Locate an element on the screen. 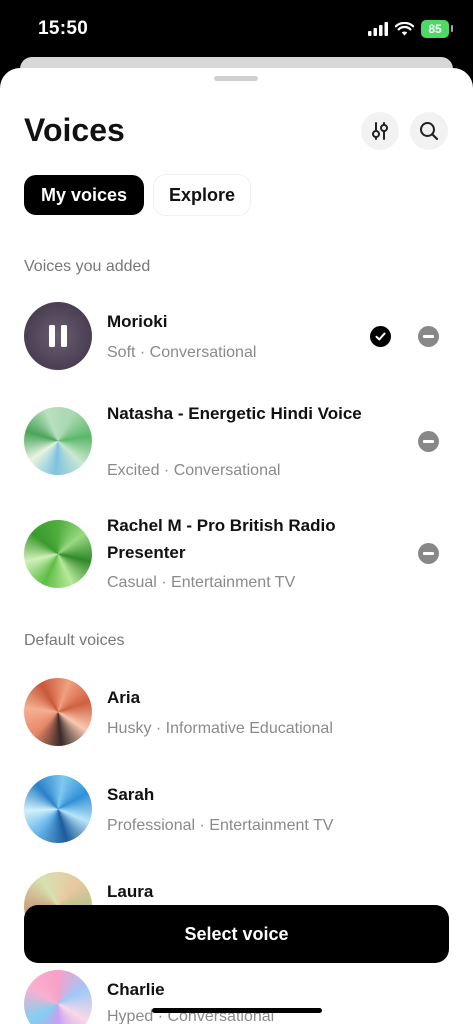 Image resolution: width=473 pixels, height=1024 pixels. sliders-icon is located at coordinates (380, 131).